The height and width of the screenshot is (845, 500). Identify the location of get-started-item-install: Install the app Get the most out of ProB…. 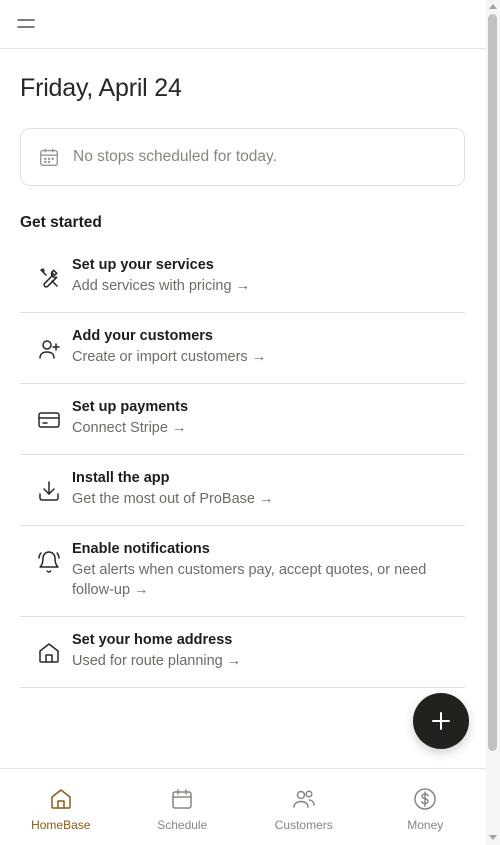
(242, 490).